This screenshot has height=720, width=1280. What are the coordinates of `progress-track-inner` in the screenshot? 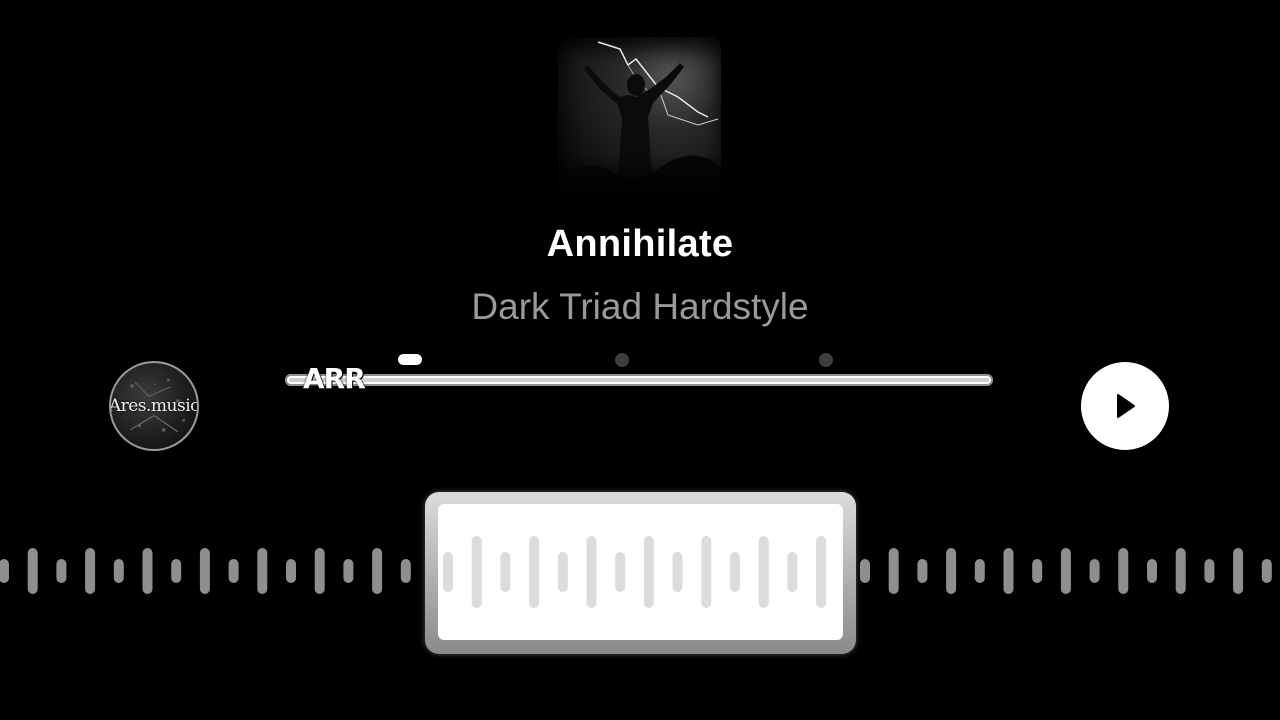 It's located at (639, 380).